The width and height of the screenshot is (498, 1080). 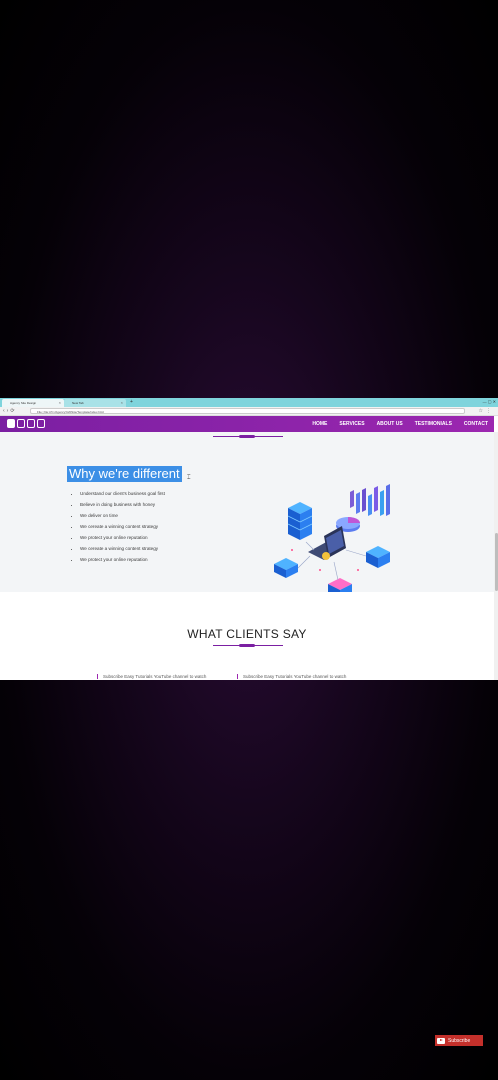 What do you see at coordinates (351, 424) in the screenshot?
I see `menu-item-services: SERVICES` at bounding box center [351, 424].